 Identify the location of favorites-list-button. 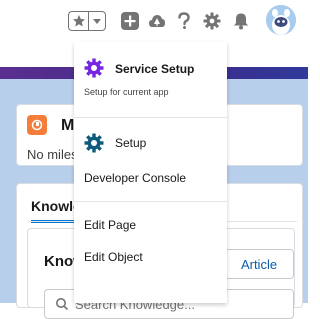
(97, 21).